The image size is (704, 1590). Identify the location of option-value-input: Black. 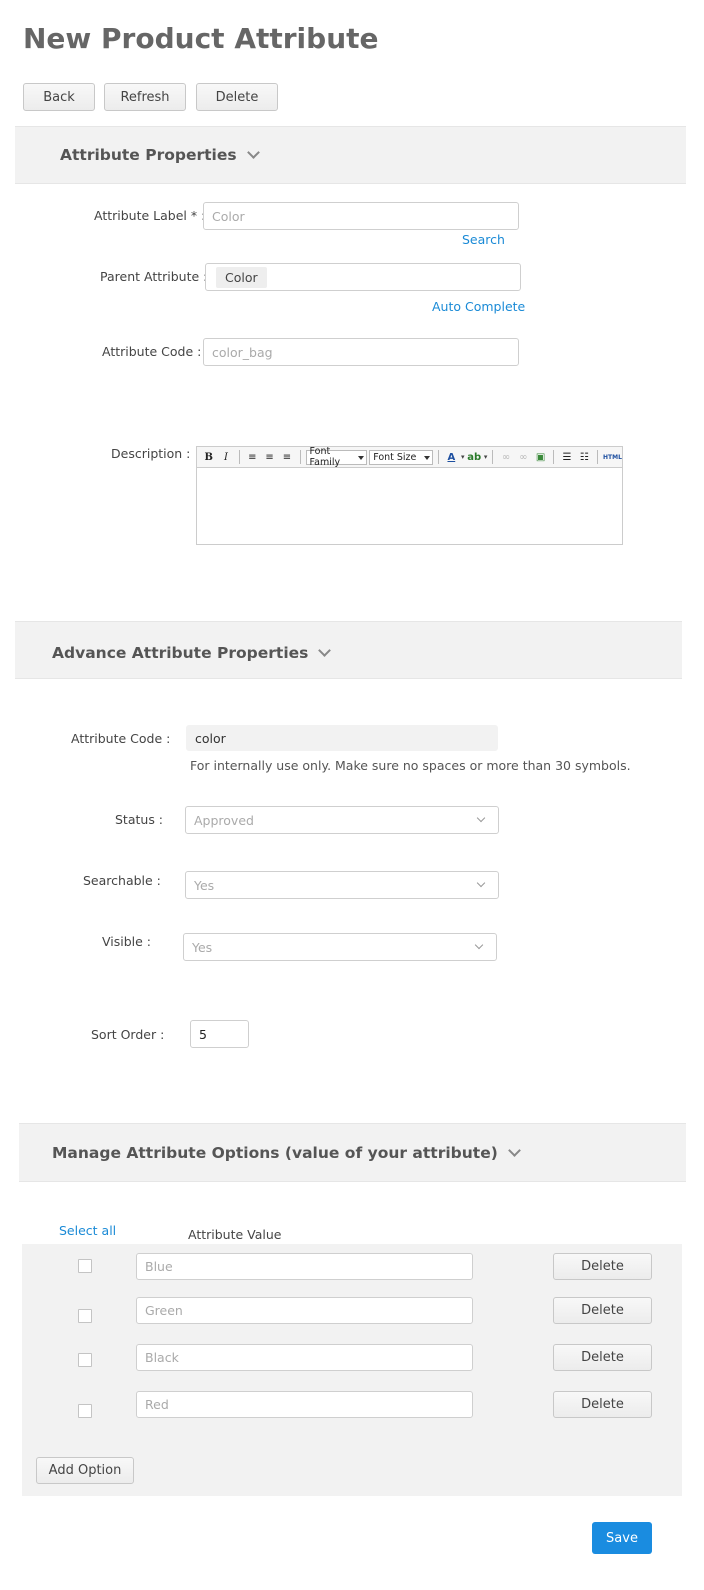
(304, 1357).